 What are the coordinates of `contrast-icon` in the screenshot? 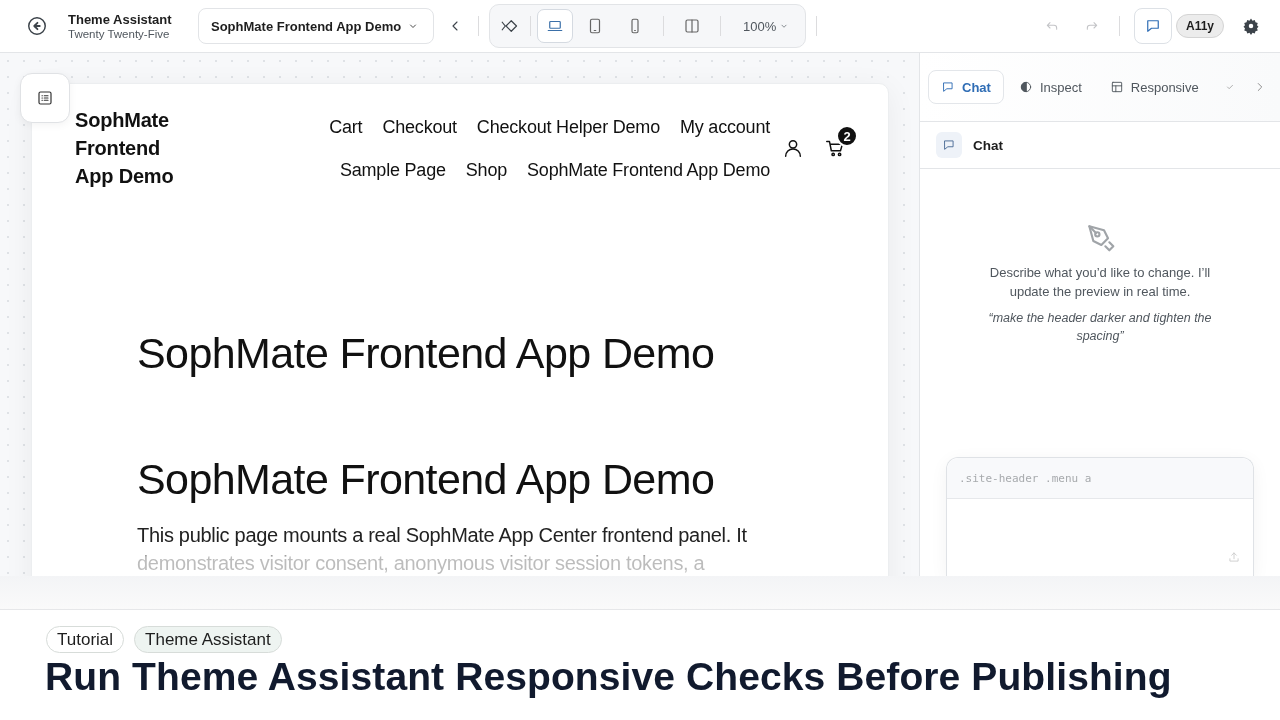 It's located at (1025, 87).